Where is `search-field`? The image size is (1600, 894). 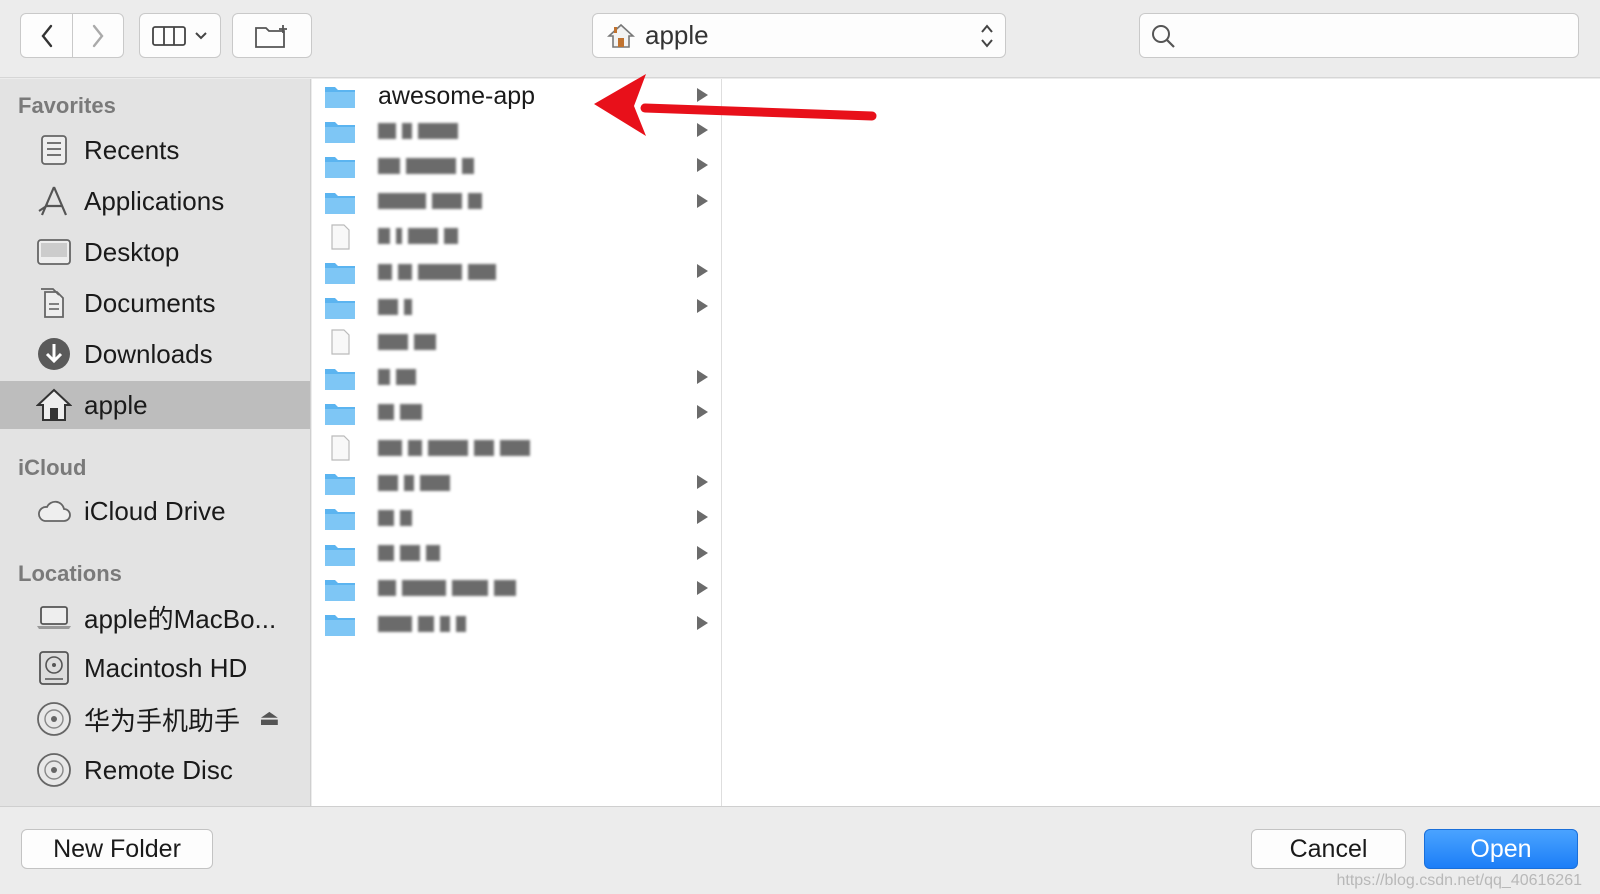
search-field is located at coordinates (1359, 35).